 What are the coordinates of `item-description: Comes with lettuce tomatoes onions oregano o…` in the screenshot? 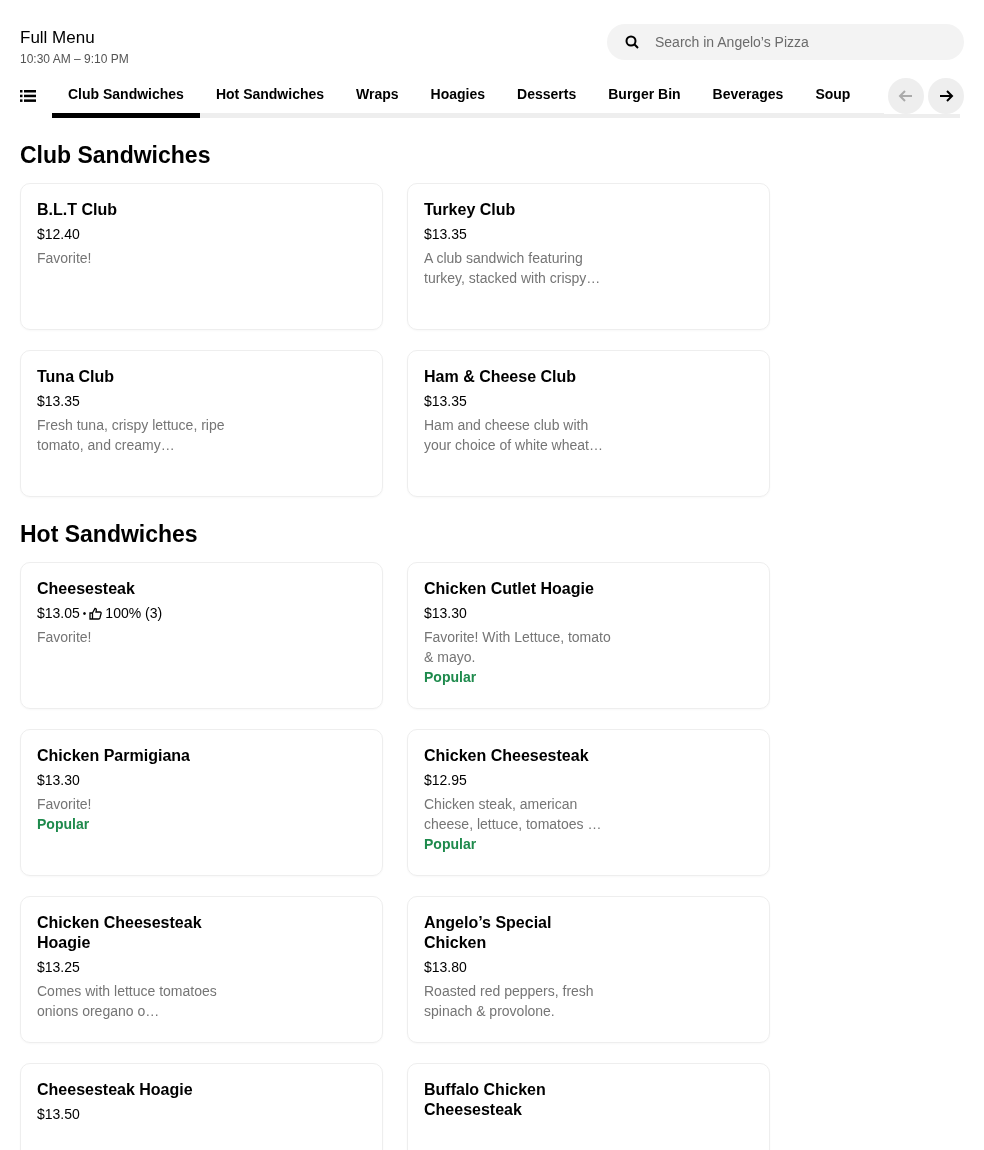 It's located at (127, 1001).